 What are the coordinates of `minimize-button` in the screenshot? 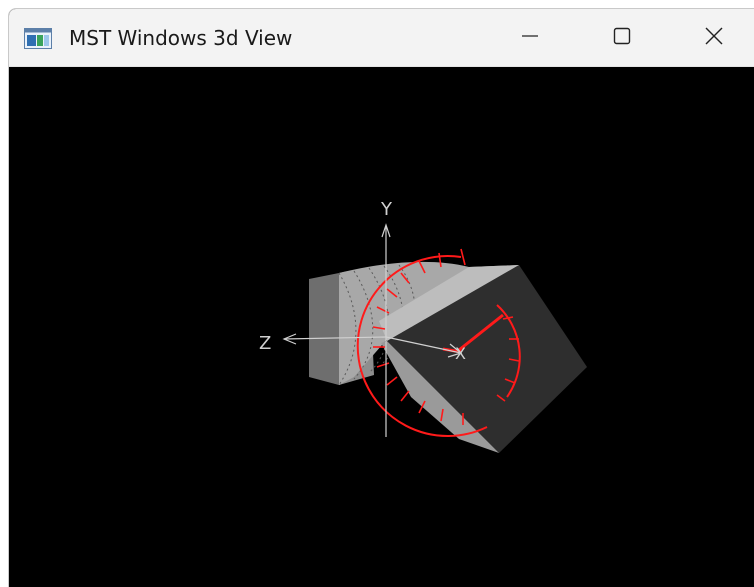 It's located at (530, 37).